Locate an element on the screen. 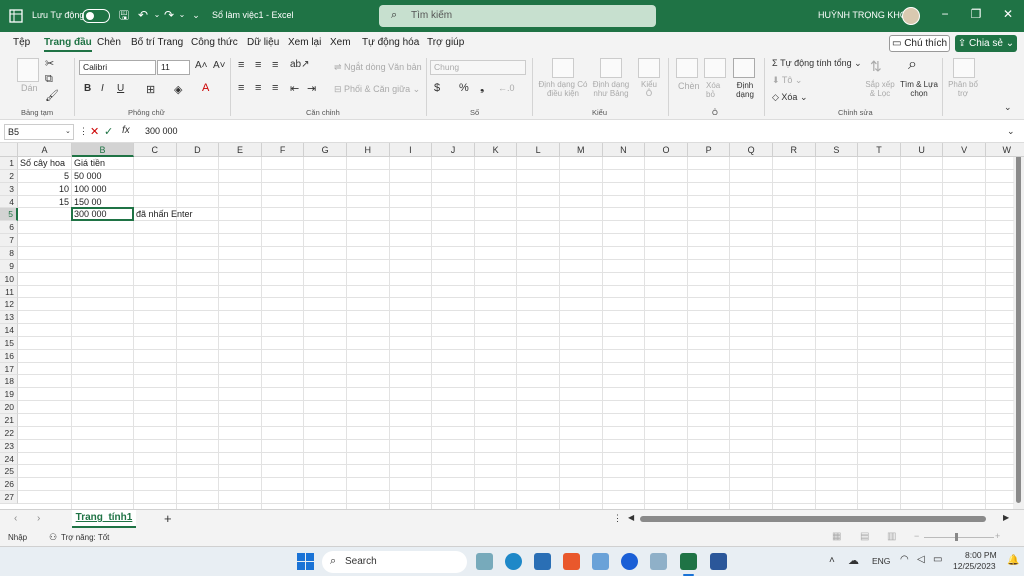 The image size is (1024, 576). user-name: HUỲNH TRỌNG KHOA is located at coordinates (865, 15).